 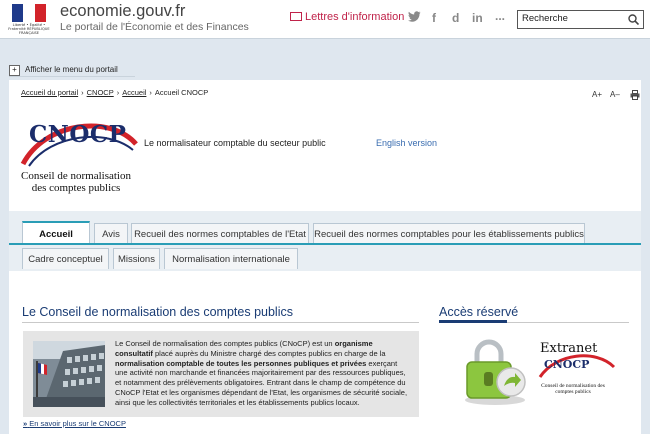 What do you see at coordinates (100, 92) in the screenshot?
I see `breadcrumb-cnocp: CNOCP` at bounding box center [100, 92].